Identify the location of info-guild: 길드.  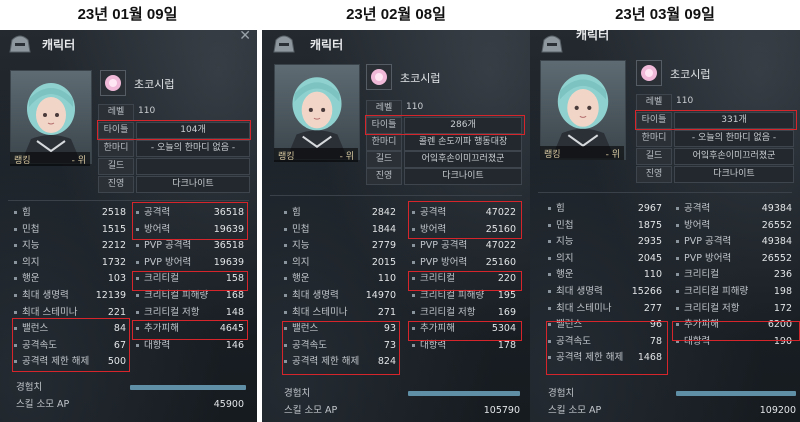
(174, 166).